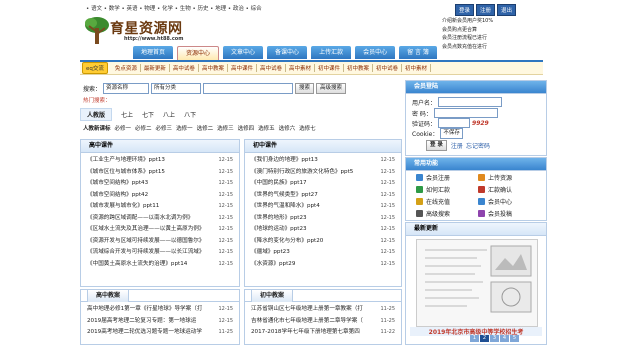  Describe the element at coordinates (323, 230) in the screenshot. I see `list-item: 《地球的运动》ppt23 12-15` at that location.